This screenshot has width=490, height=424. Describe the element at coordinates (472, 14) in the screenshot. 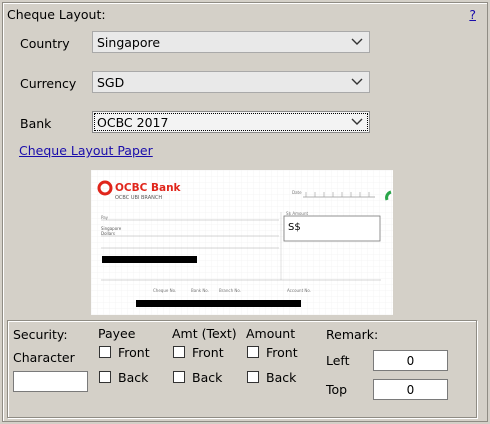

I see `help-link: ?` at that location.